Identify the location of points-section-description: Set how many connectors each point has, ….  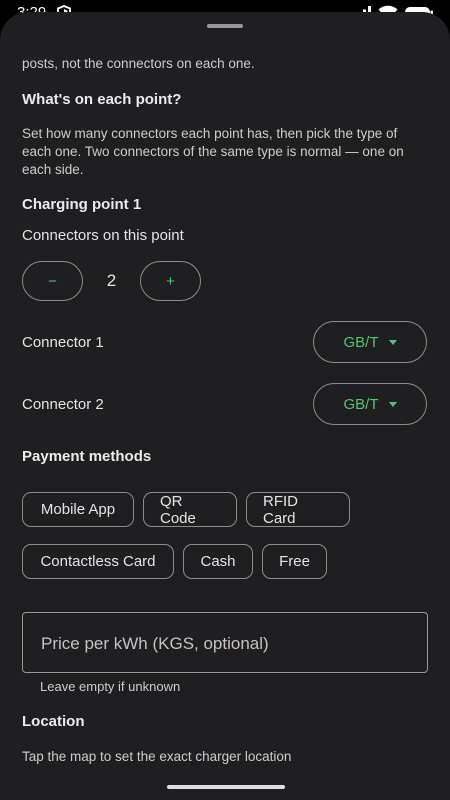
(213, 151).